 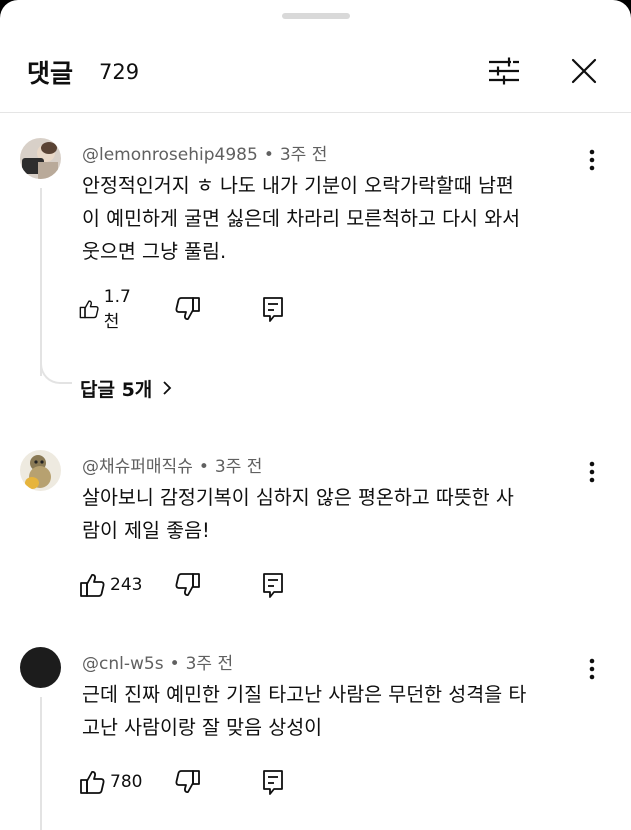 What do you see at coordinates (56, 371) in the screenshot?
I see `reply-connector` at bounding box center [56, 371].